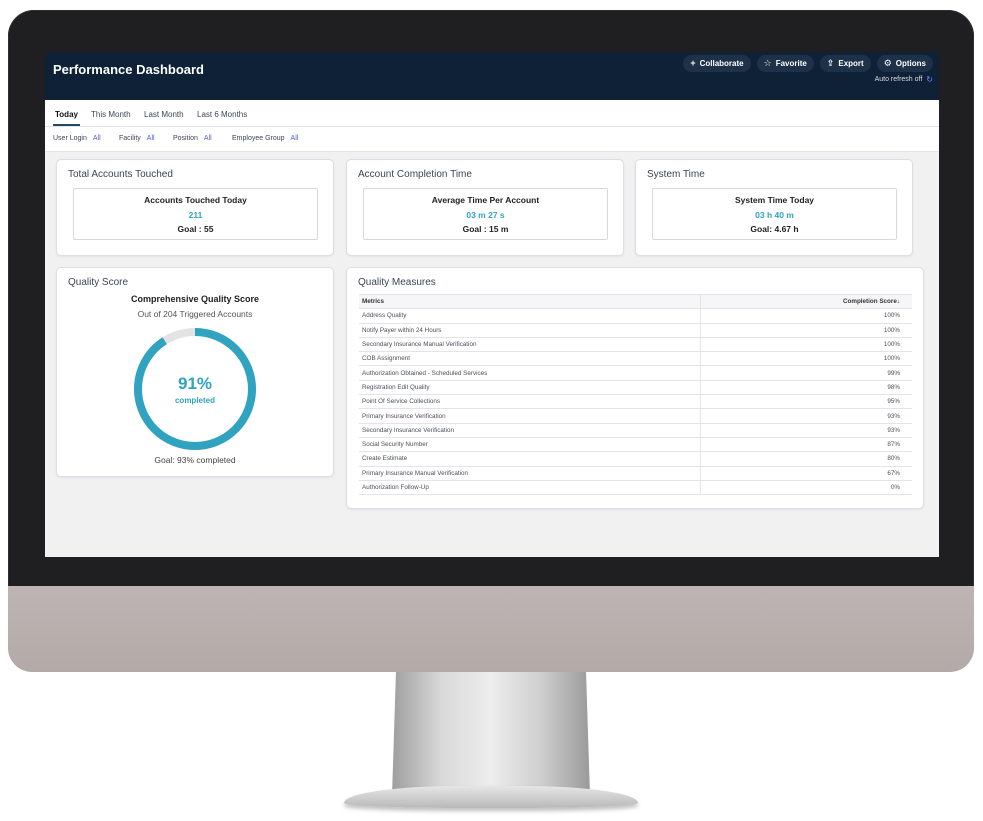 Image resolution: width=983 pixels, height=821 pixels. What do you see at coordinates (806, 301) in the screenshot?
I see `column-header-completion-score: Completion Score↓` at bounding box center [806, 301].